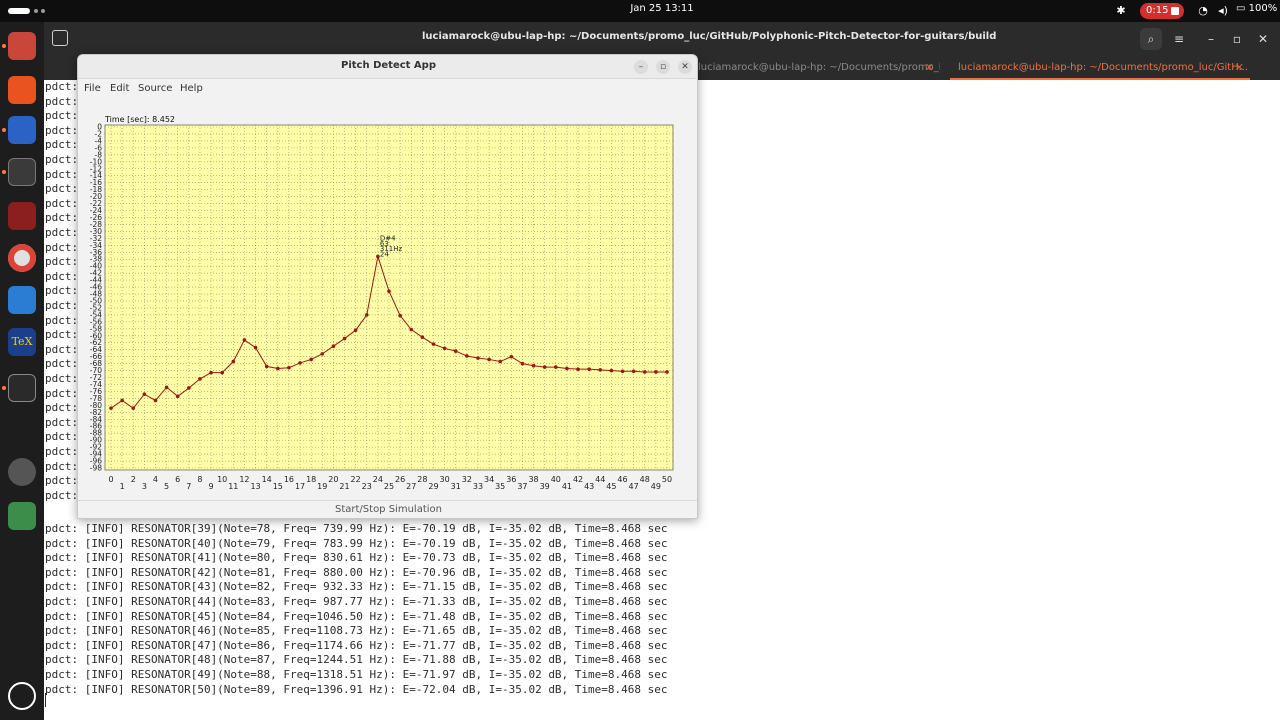 The image size is (1280, 720). Describe the element at coordinates (1157, 10) in the screenshot. I see `recording-time: 0:15` at that location.